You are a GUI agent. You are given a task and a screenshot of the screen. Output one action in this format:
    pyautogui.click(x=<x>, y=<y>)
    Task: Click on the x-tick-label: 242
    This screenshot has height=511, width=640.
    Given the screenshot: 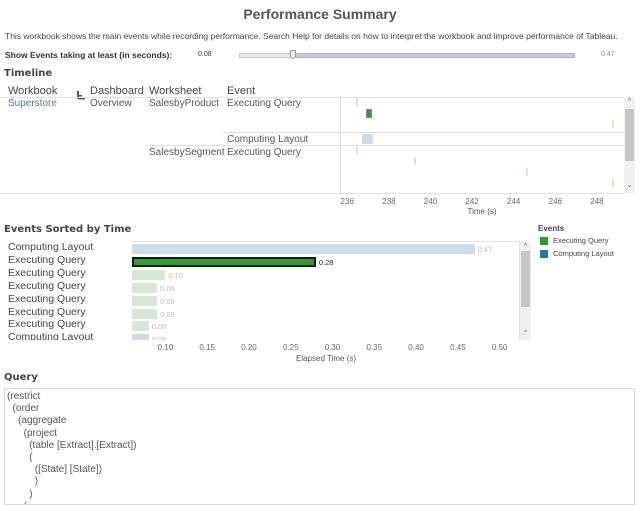 What is the action you would take?
    pyautogui.click(x=472, y=201)
    